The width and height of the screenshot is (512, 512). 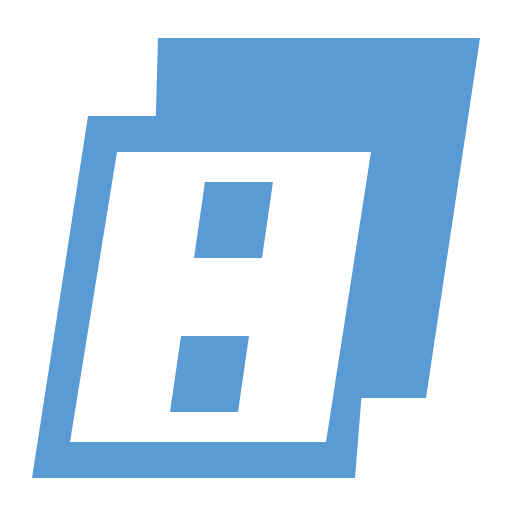 What do you see at coordinates (233, 220) in the screenshot?
I see `upper-block-shape` at bounding box center [233, 220].